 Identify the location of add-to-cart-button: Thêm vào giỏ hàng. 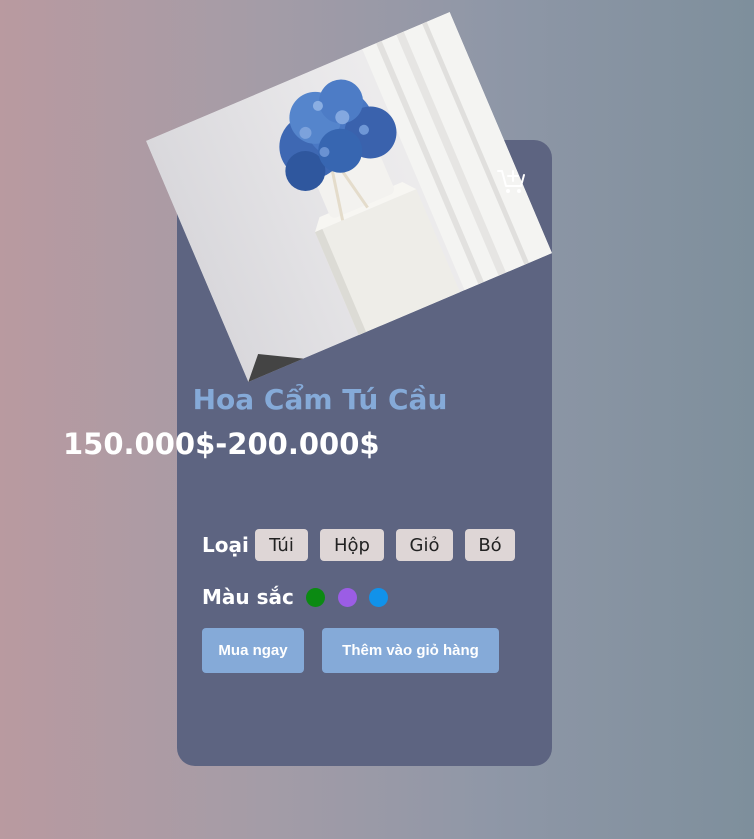
(410, 650).